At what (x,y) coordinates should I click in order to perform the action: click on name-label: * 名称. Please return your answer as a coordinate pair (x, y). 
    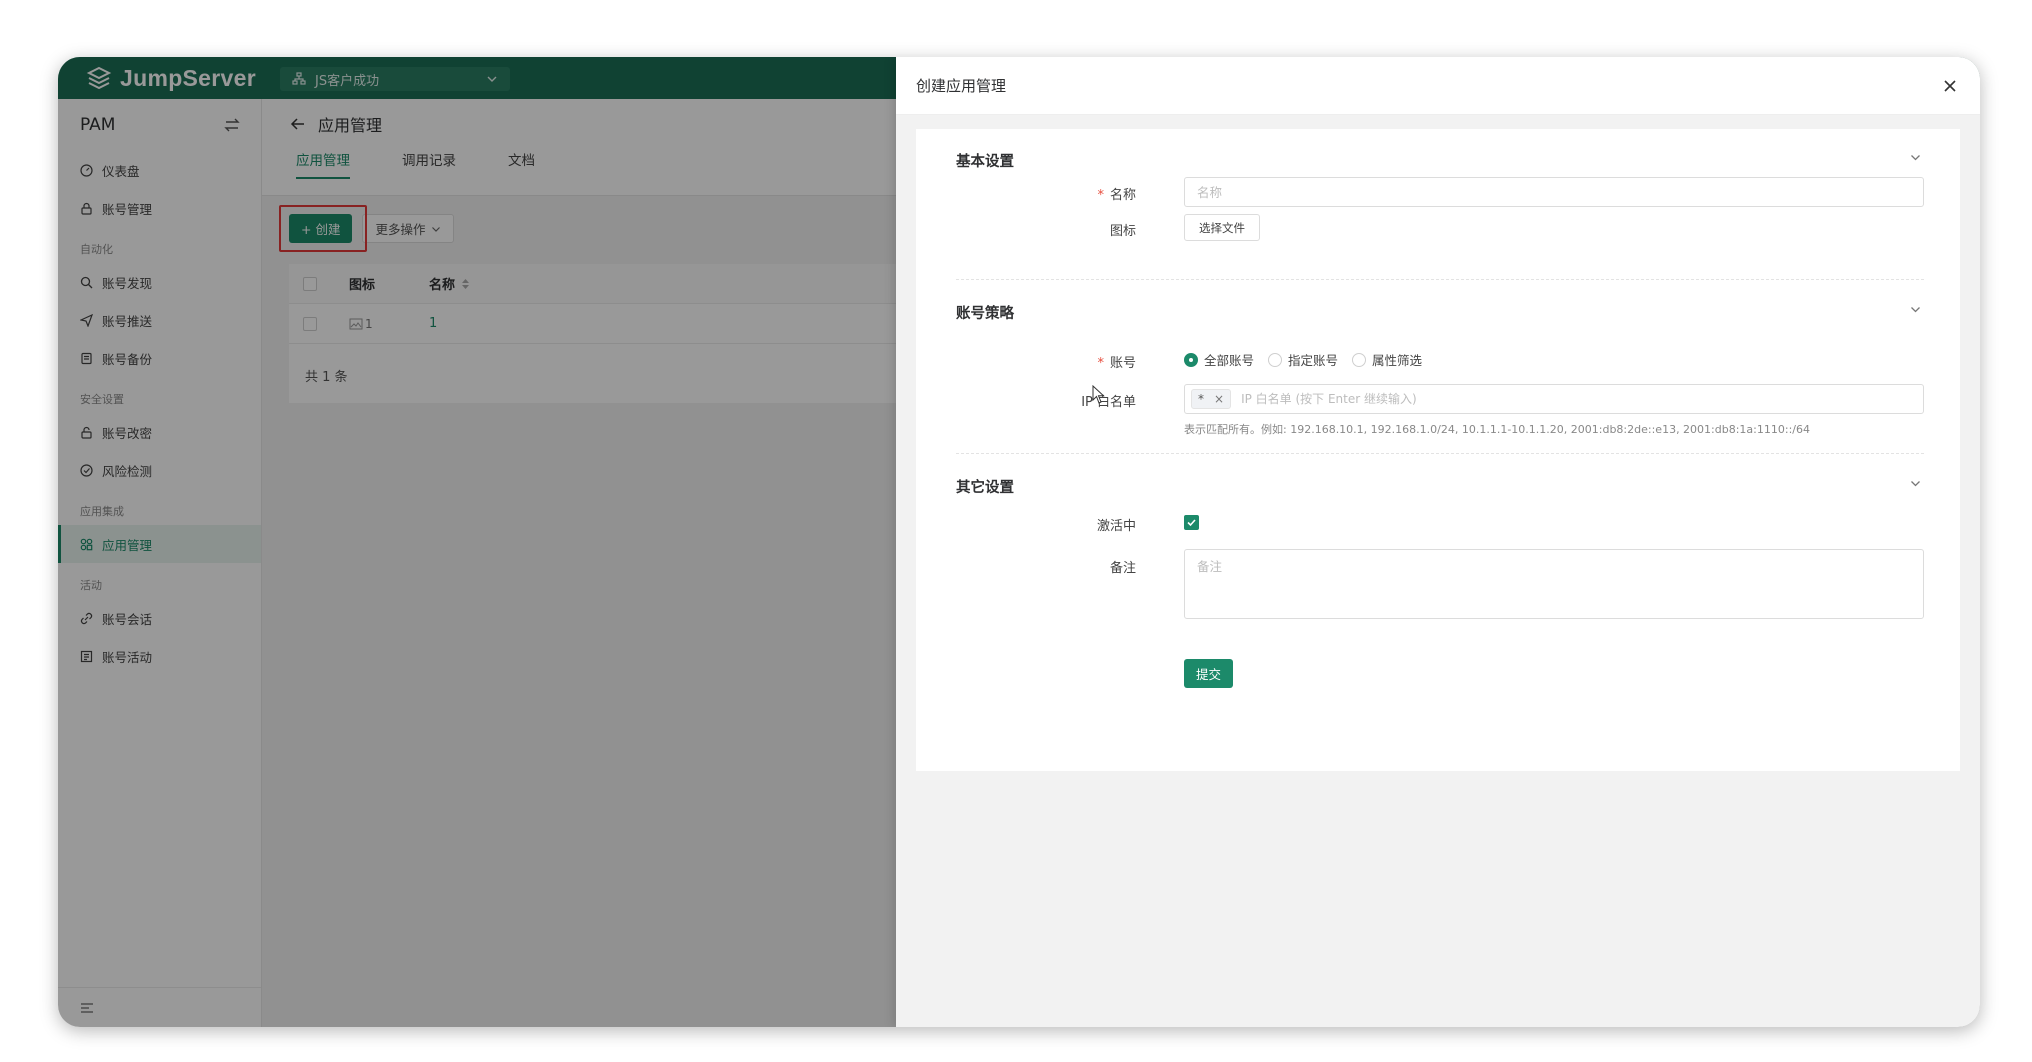
    Looking at the image, I should click on (1116, 195).